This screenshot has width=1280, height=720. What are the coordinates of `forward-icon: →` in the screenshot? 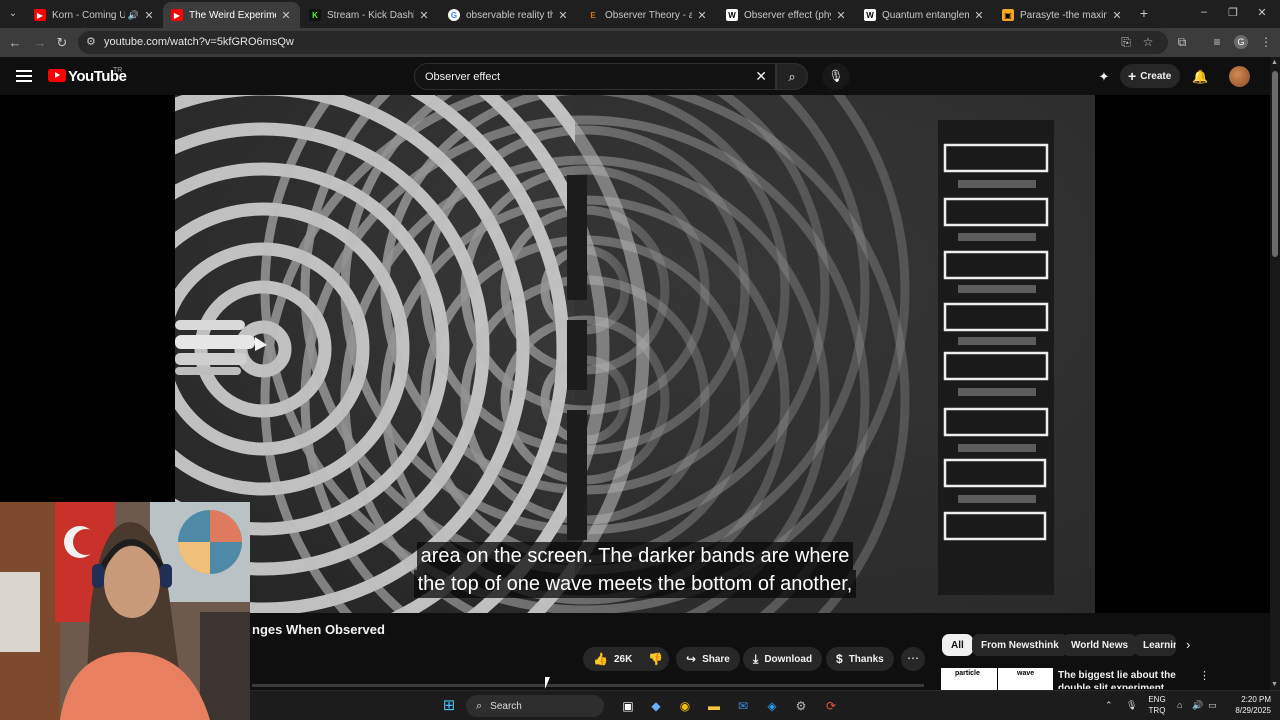 It's located at (40, 43).